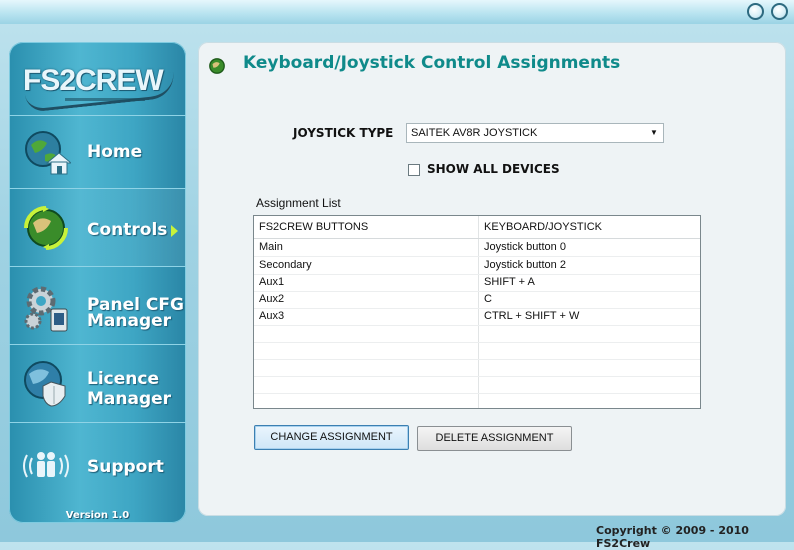 The image size is (794, 550). I want to click on joystick-type-select: SAITEK AV8R JOYSTICK ▼, so click(535, 133).